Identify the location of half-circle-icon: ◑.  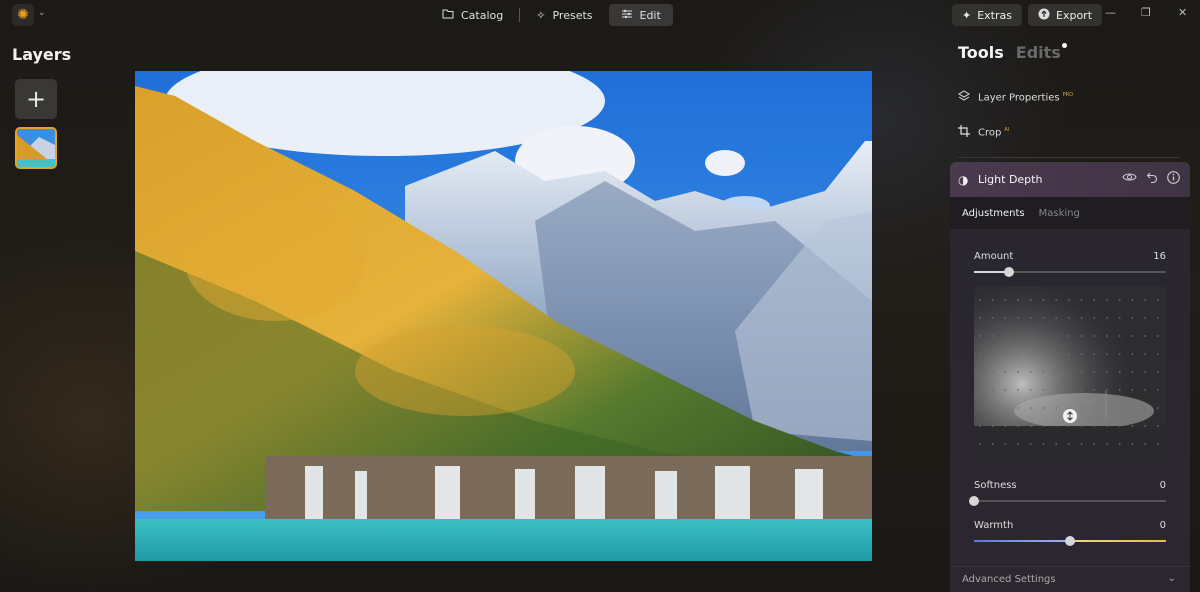
(963, 179).